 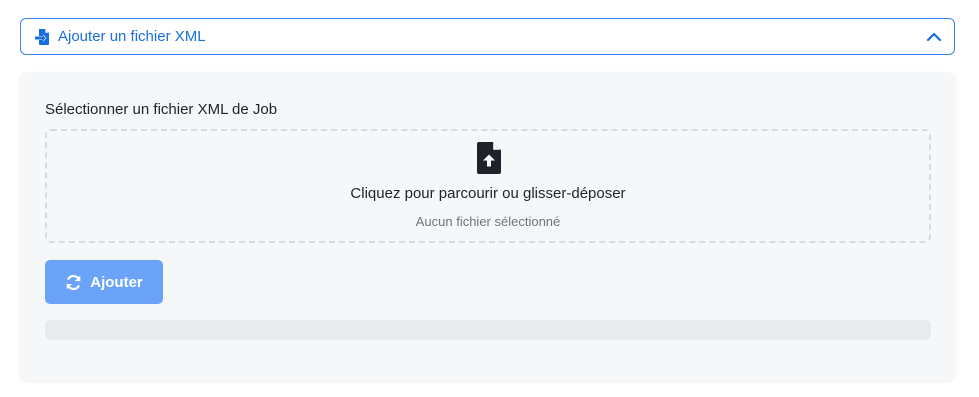 I want to click on chevron-up-icon, so click(x=934, y=37).